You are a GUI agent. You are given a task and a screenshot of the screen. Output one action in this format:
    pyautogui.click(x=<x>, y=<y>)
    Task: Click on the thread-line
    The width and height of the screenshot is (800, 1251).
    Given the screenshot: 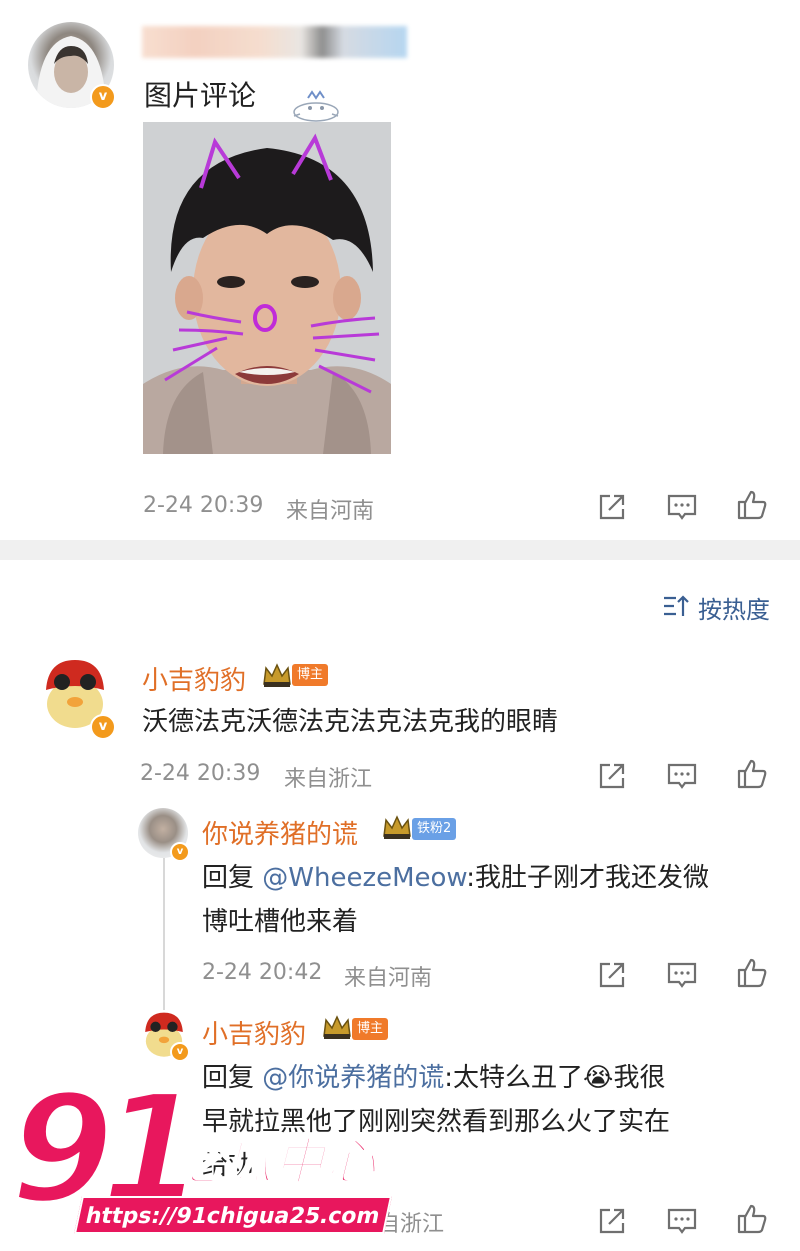 What is the action you would take?
    pyautogui.click(x=164, y=938)
    